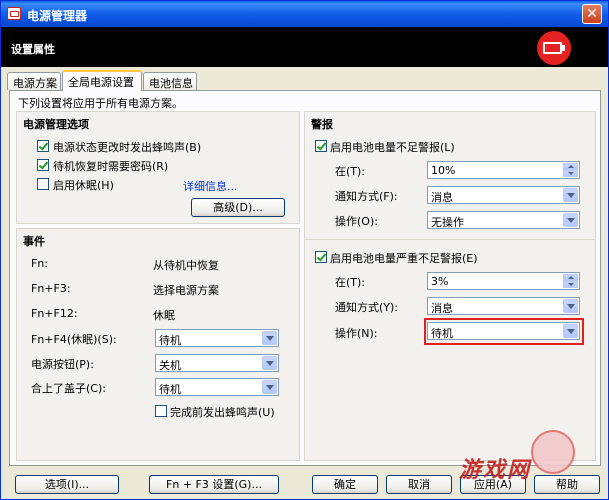 The image size is (609, 500). I want to click on beep-before-complete-checkbox, so click(161, 411).